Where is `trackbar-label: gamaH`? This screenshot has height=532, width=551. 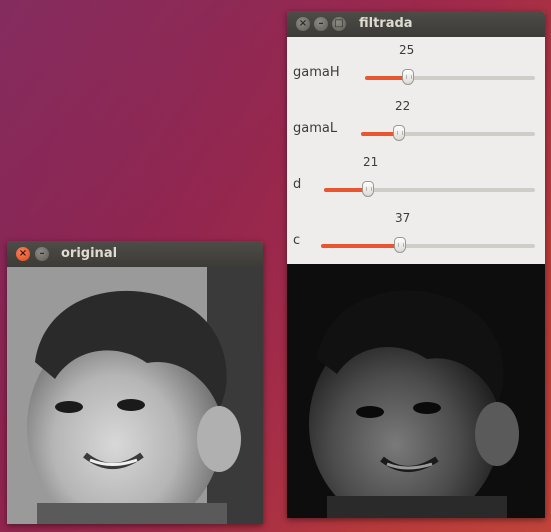
trackbar-label: gamaH is located at coordinates (316, 72).